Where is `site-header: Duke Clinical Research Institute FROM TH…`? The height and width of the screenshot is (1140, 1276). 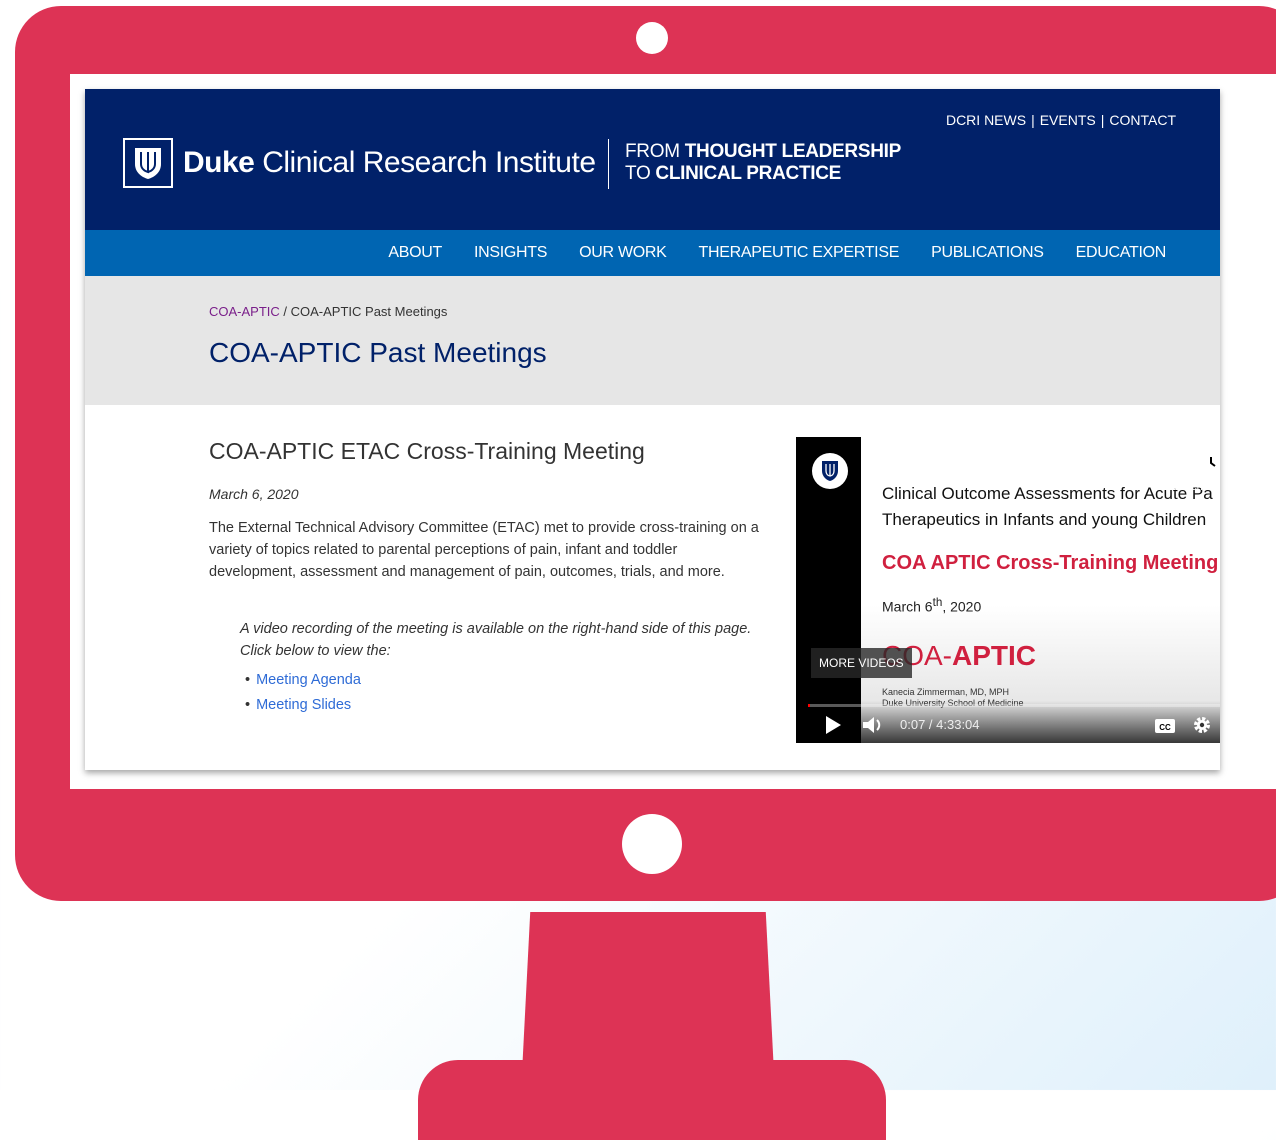
site-header: Duke Clinical Research Institute FROM TH… is located at coordinates (652, 159).